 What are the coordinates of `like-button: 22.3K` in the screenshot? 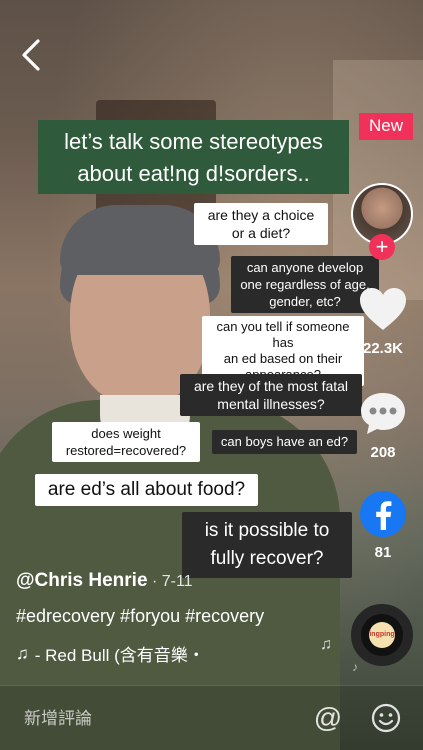 It's located at (383, 321).